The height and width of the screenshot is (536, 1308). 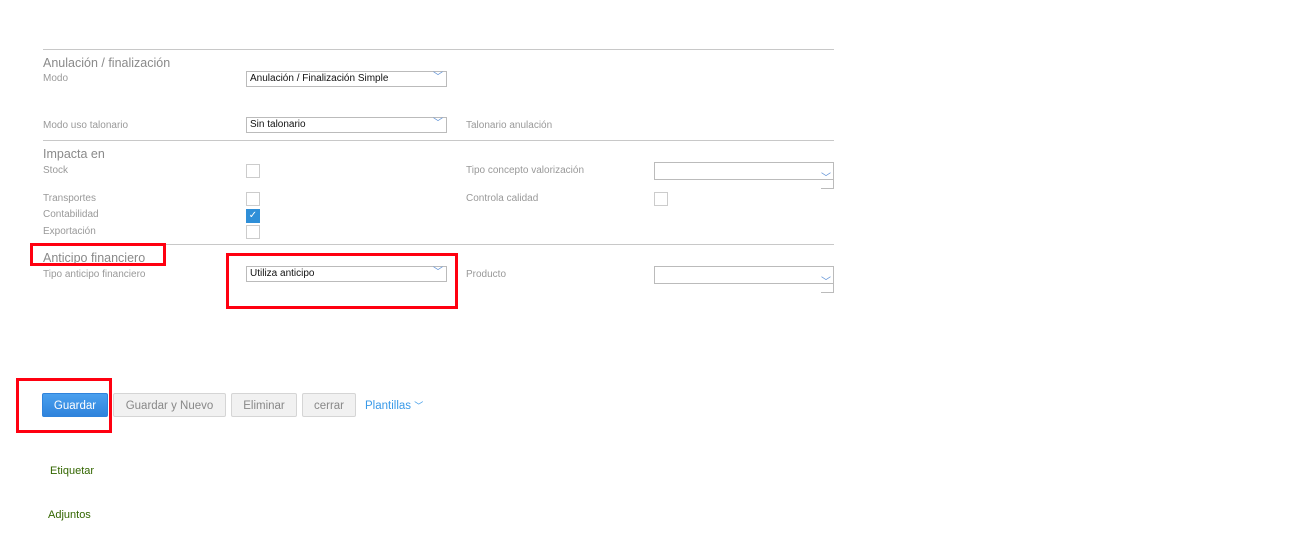 What do you see at coordinates (71, 214) in the screenshot?
I see `contabilidad-label: Contabilidad` at bounding box center [71, 214].